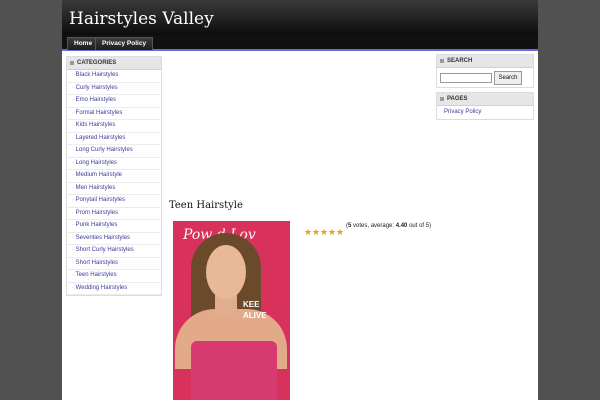 Image resolution: width=600 pixels, height=400 pixels. What do you see at coordinates (141, 19) in the screenshot?
I see `site-title: Hairstyles Valley` at bounding box center [141, 19].